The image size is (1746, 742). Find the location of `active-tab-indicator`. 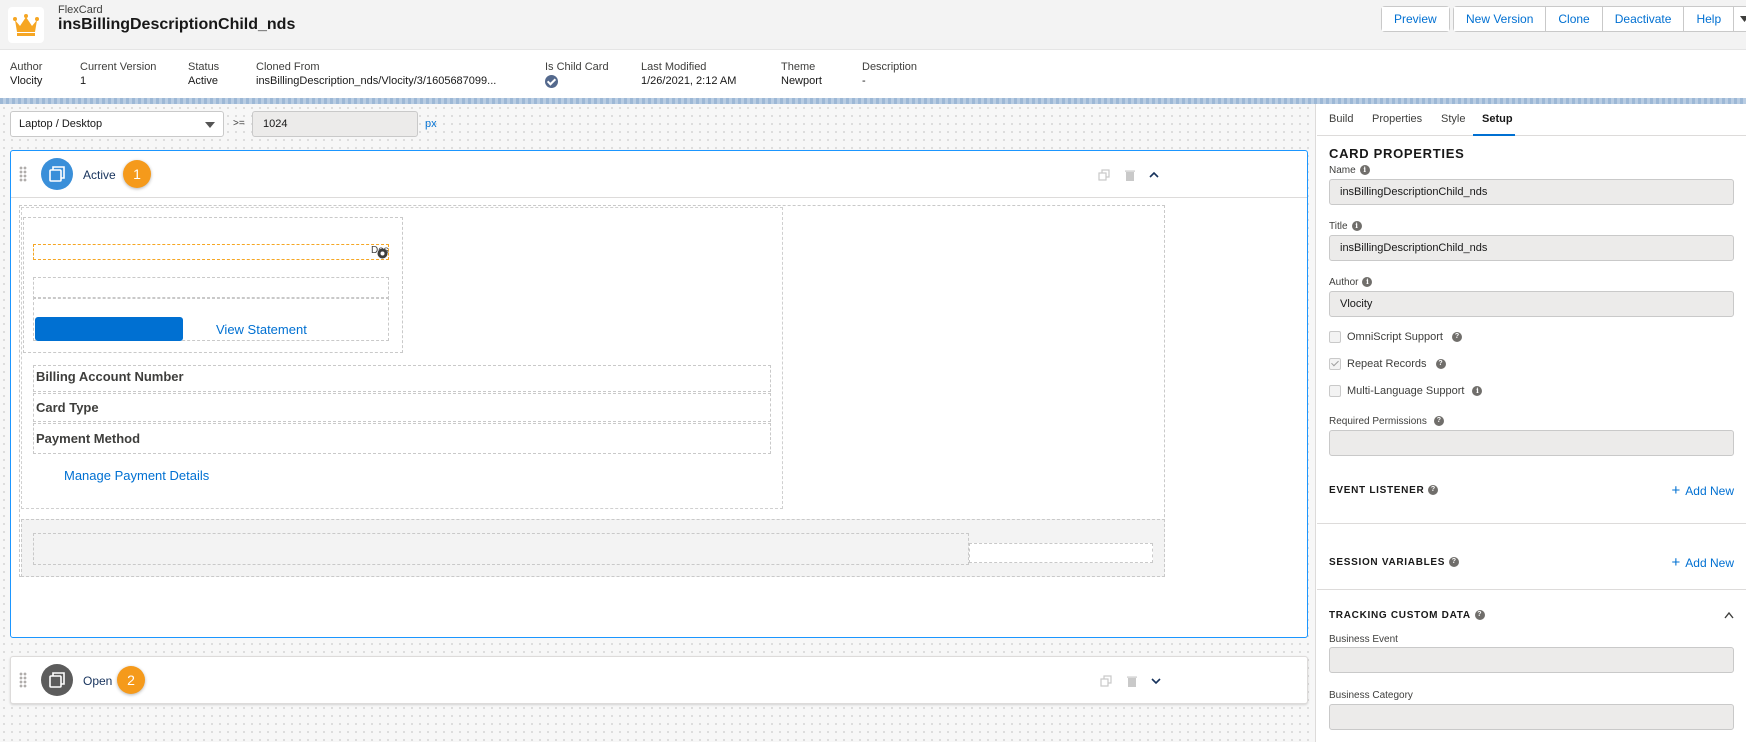

active-tab-indicator is located at coordinates (1494, 135).